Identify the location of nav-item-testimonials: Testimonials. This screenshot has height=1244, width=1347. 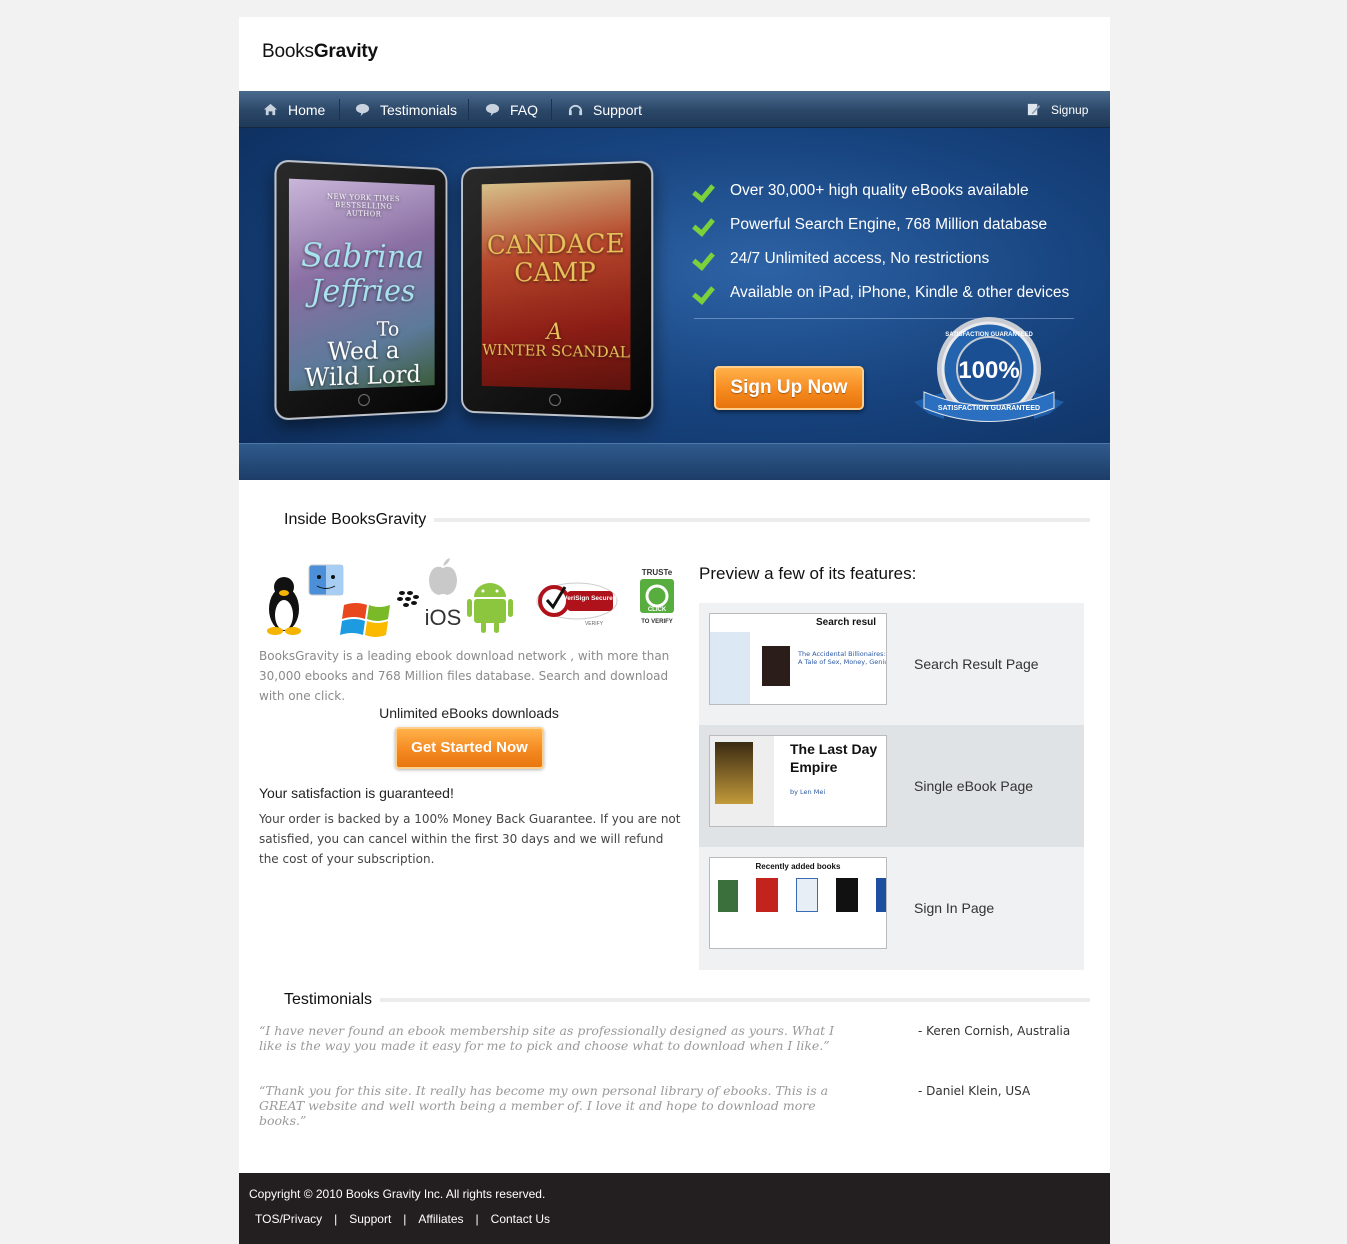
(406, 109).